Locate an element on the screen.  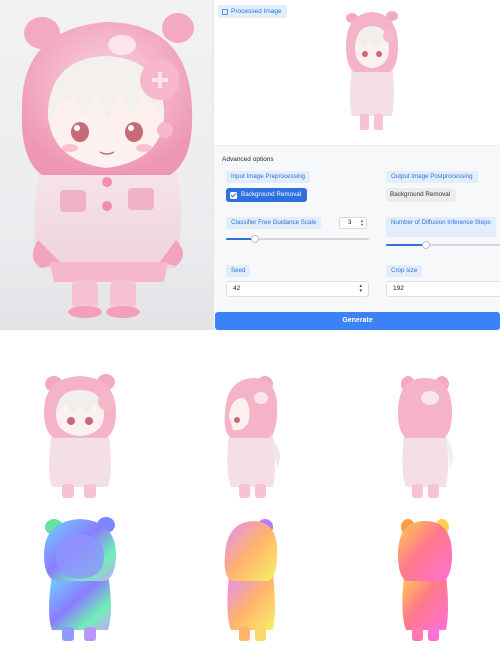
output-background-removal-checkbox: Background Removal is located at coordinates (421, 195).